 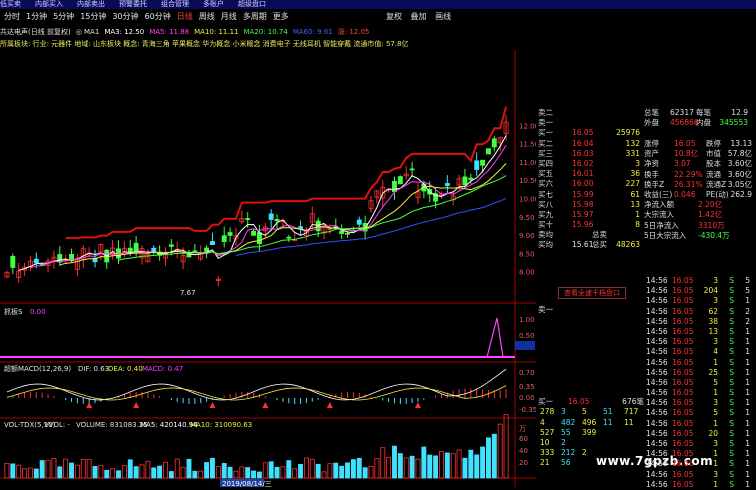 What do you see at coordinates (651, 123) in the screenshot?
I see `quote-cell: 外盘` at bounding box center [651, 123].